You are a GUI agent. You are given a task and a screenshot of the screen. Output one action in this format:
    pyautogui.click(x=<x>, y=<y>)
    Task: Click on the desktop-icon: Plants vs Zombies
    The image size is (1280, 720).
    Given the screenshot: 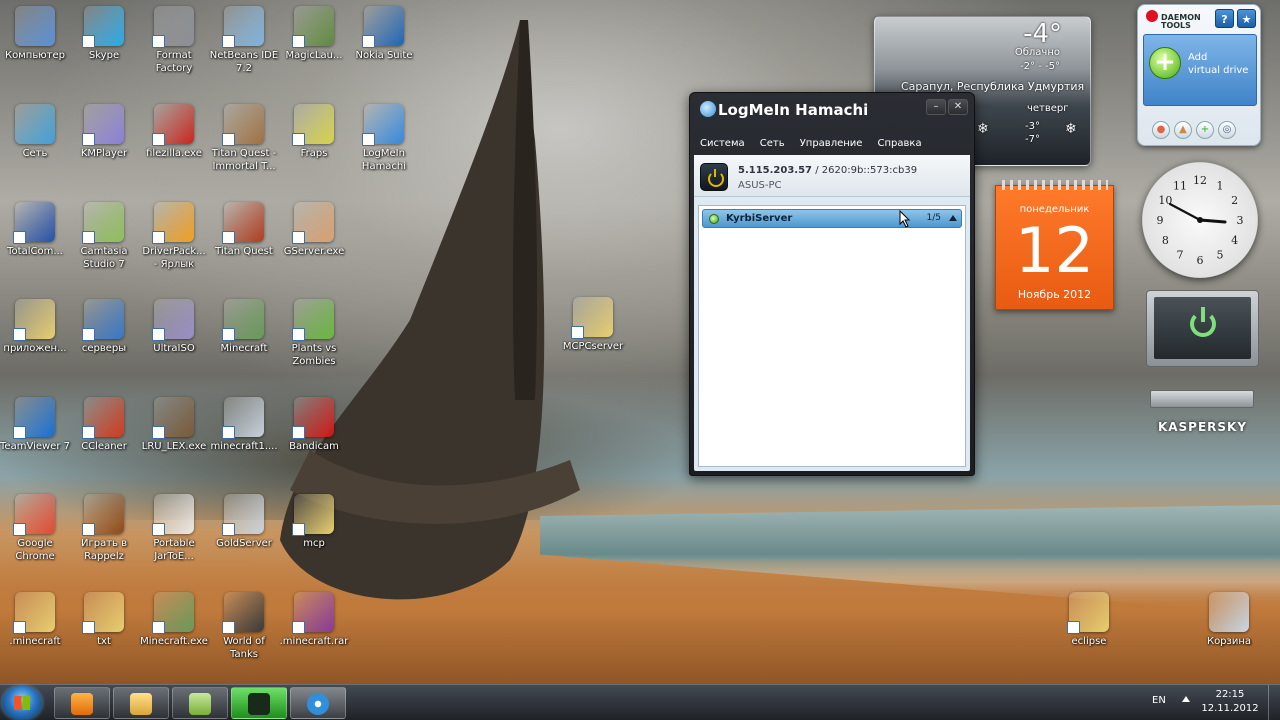 What is the action you would take?
    pyautogui.click(x=314, y=333)
    